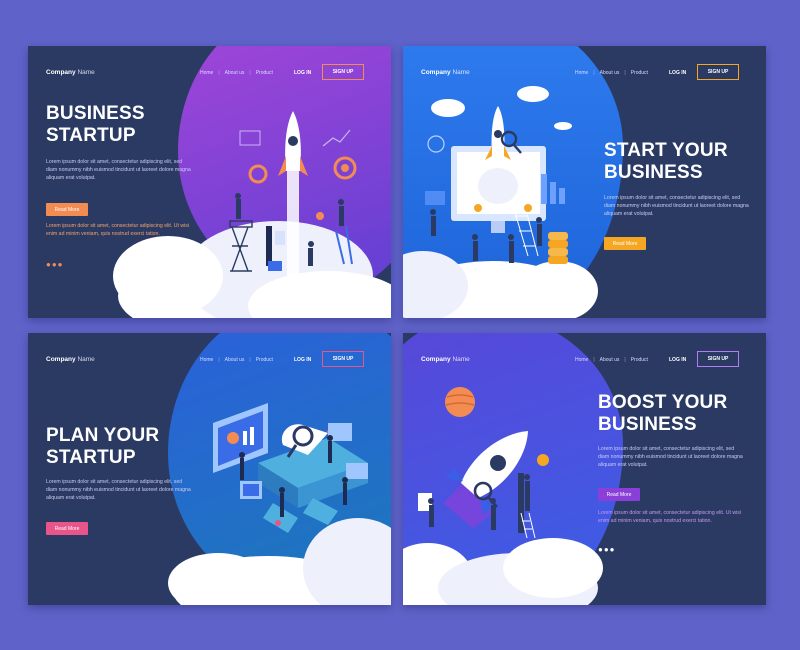 The height and width of the screenshot is (650, 800). I want to click on headline-line-1: BUSINESS, so click(95, 113).